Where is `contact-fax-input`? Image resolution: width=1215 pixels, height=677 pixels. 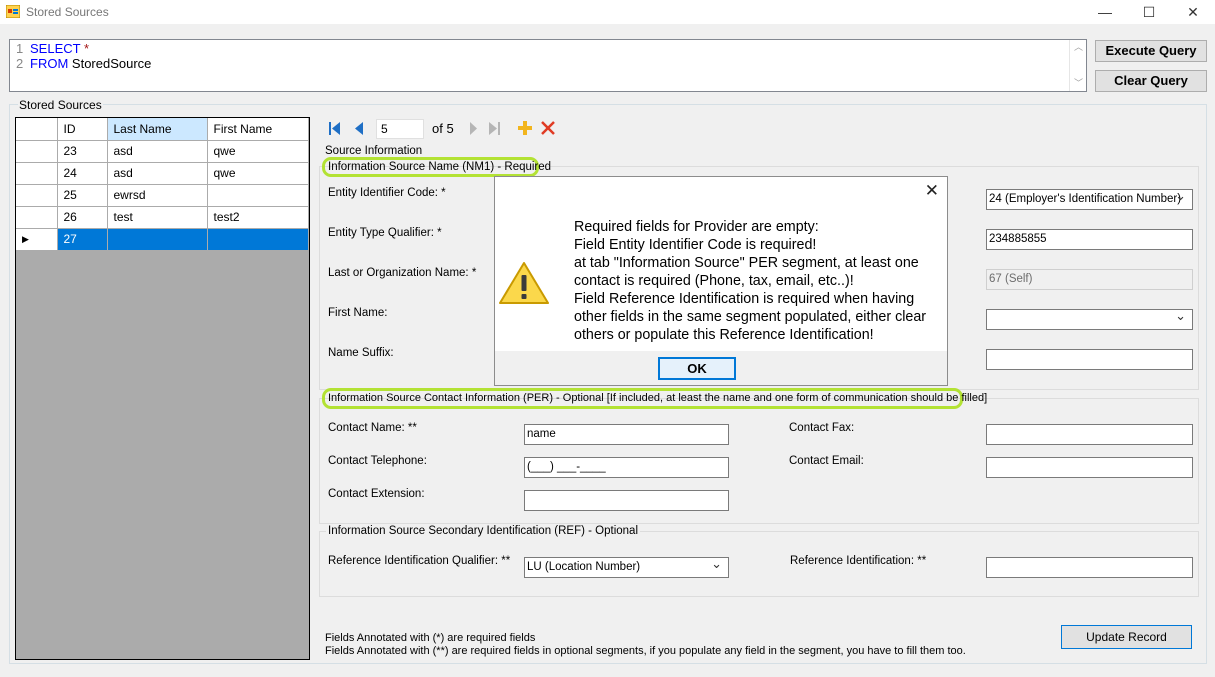 contact-fax-input is located at coordinates (1089, 434).